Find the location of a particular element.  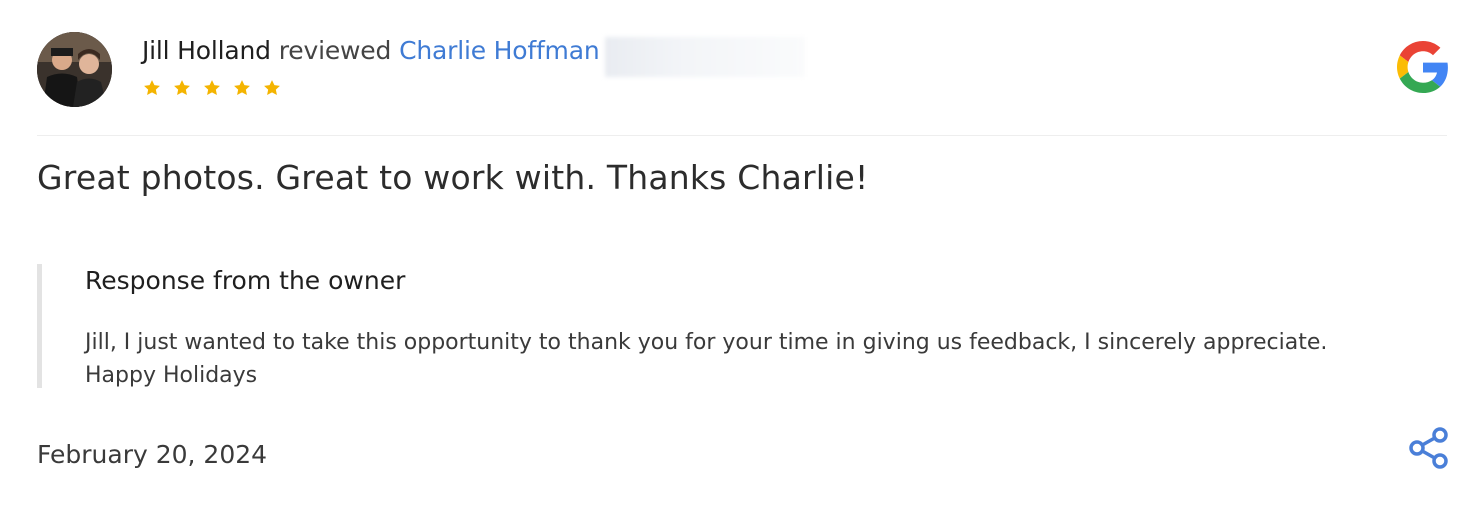

star-rating is located at coordinates (212, 88).